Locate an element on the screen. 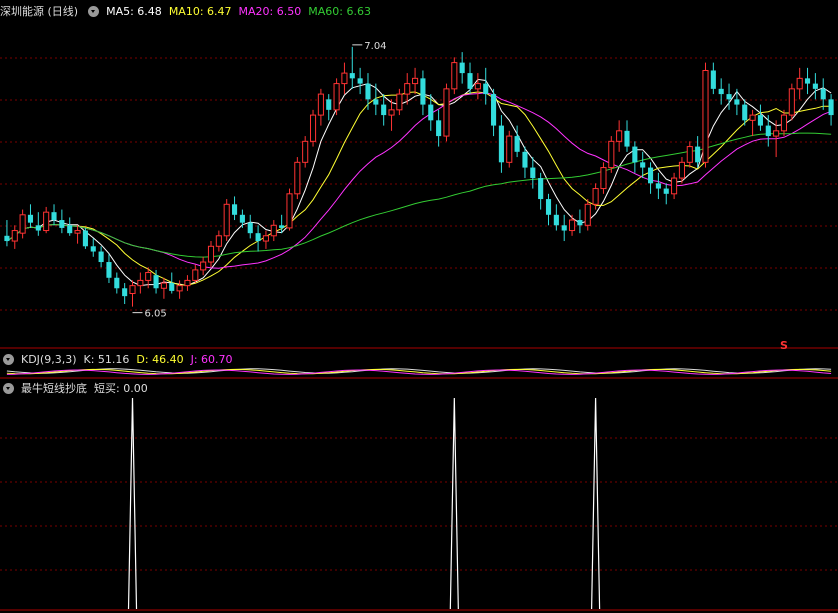 This screenshot has height=613, width=838. kdj-j-label: J: 60.70 is located at coordinates (211, 359).